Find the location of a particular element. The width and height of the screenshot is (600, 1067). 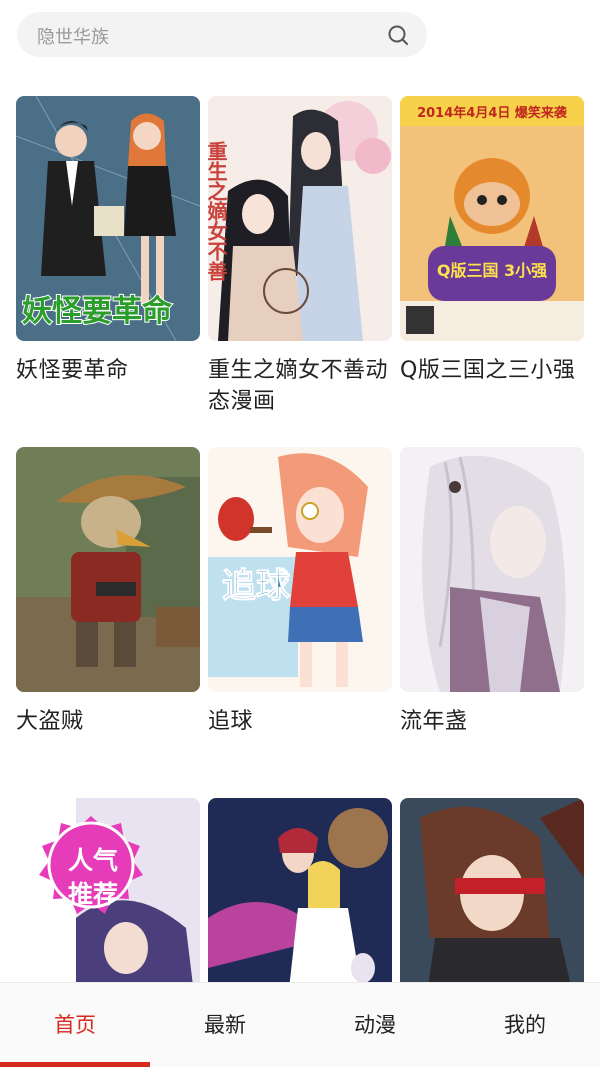

cover-logo-text: 重生之嫡女不善 is located at coordinates (218, 211).